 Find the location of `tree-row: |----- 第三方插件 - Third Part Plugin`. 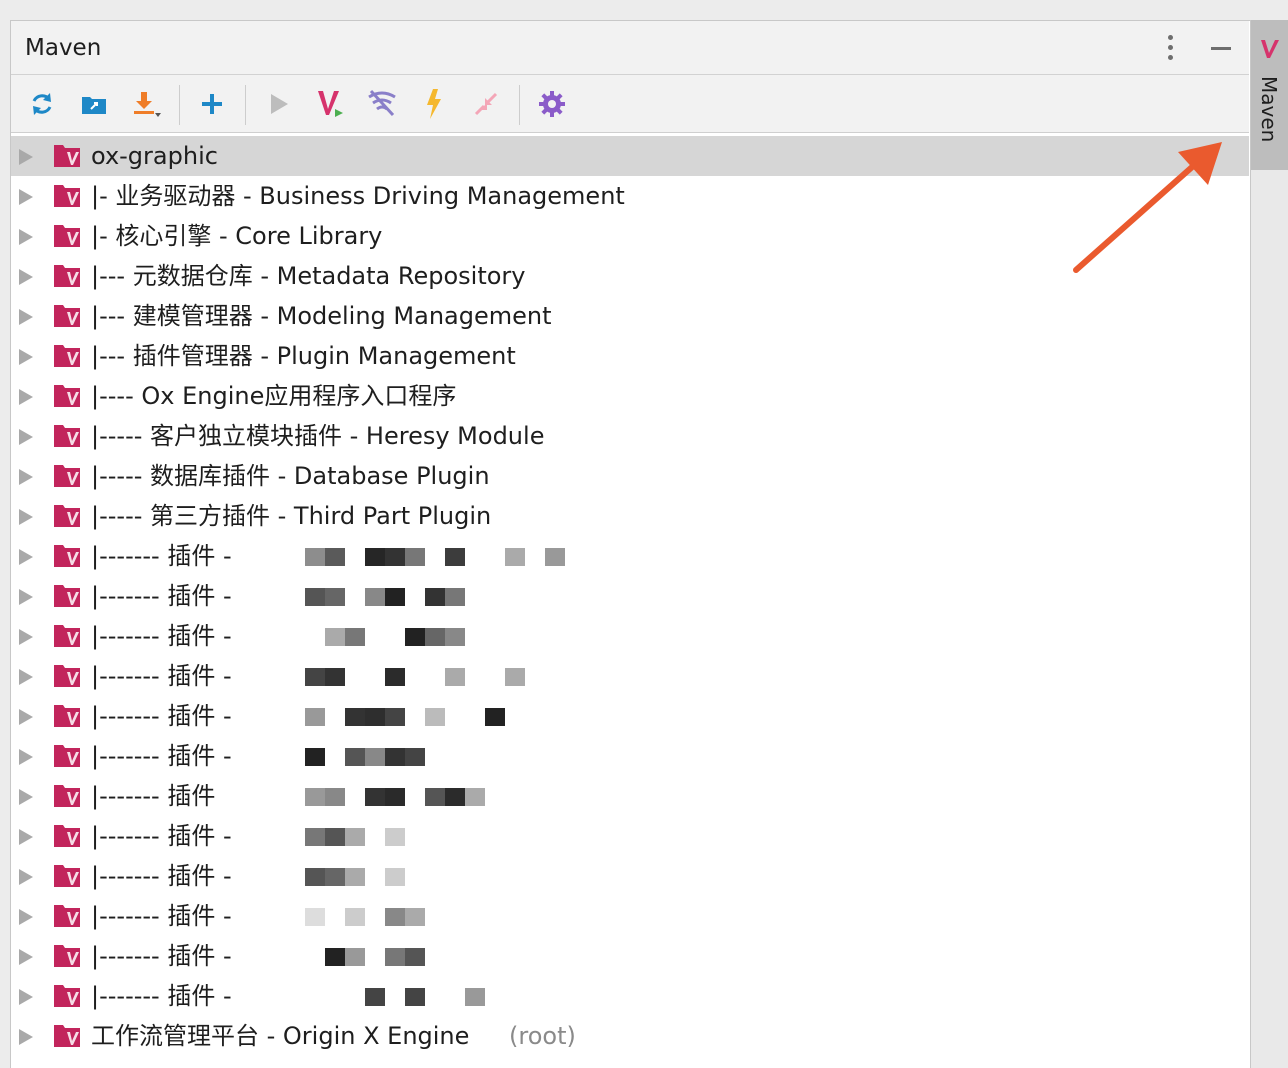

tree-row: |----- 第三方插件 - Third Part Plugin is located at coordinates (630, 516).